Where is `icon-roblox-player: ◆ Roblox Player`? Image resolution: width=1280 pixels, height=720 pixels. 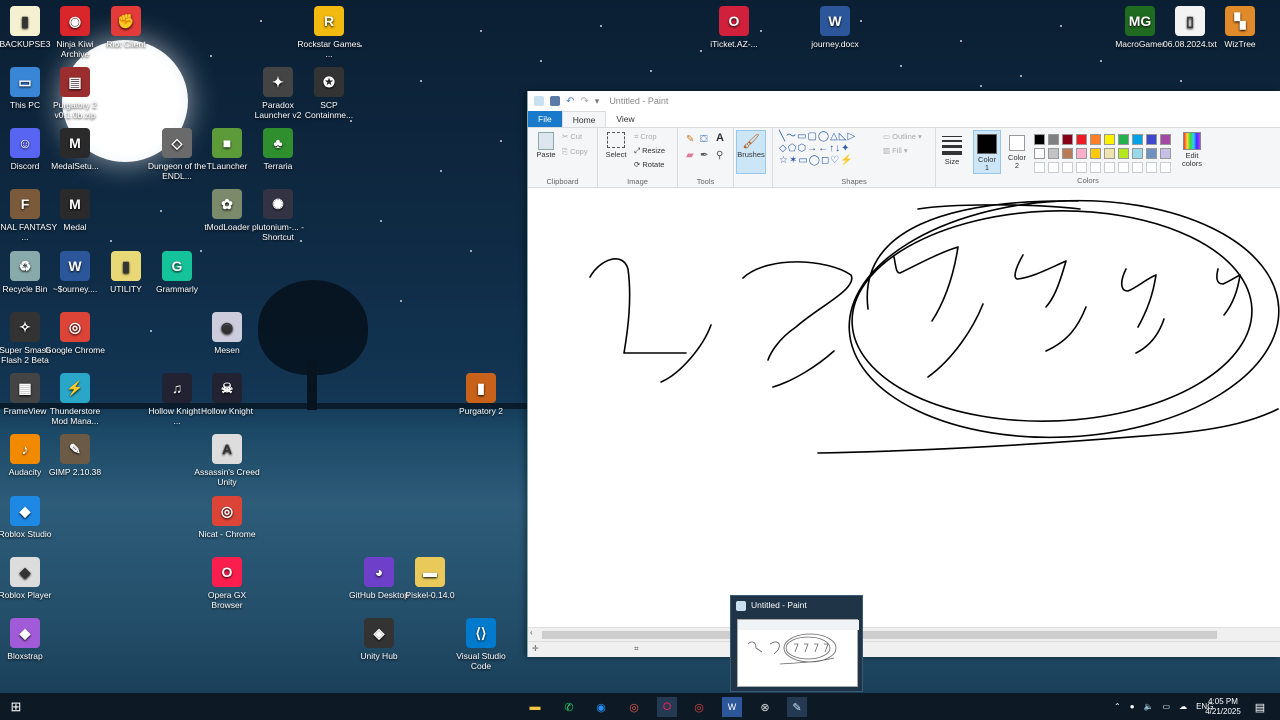
icon-roblox-player: ◆ Roblox Player is located at coordinates (29, 578).